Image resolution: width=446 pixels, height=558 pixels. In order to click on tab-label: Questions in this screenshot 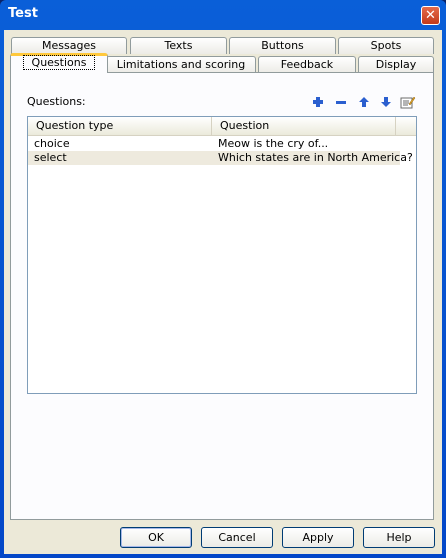, I will do `click(59, 62)`.